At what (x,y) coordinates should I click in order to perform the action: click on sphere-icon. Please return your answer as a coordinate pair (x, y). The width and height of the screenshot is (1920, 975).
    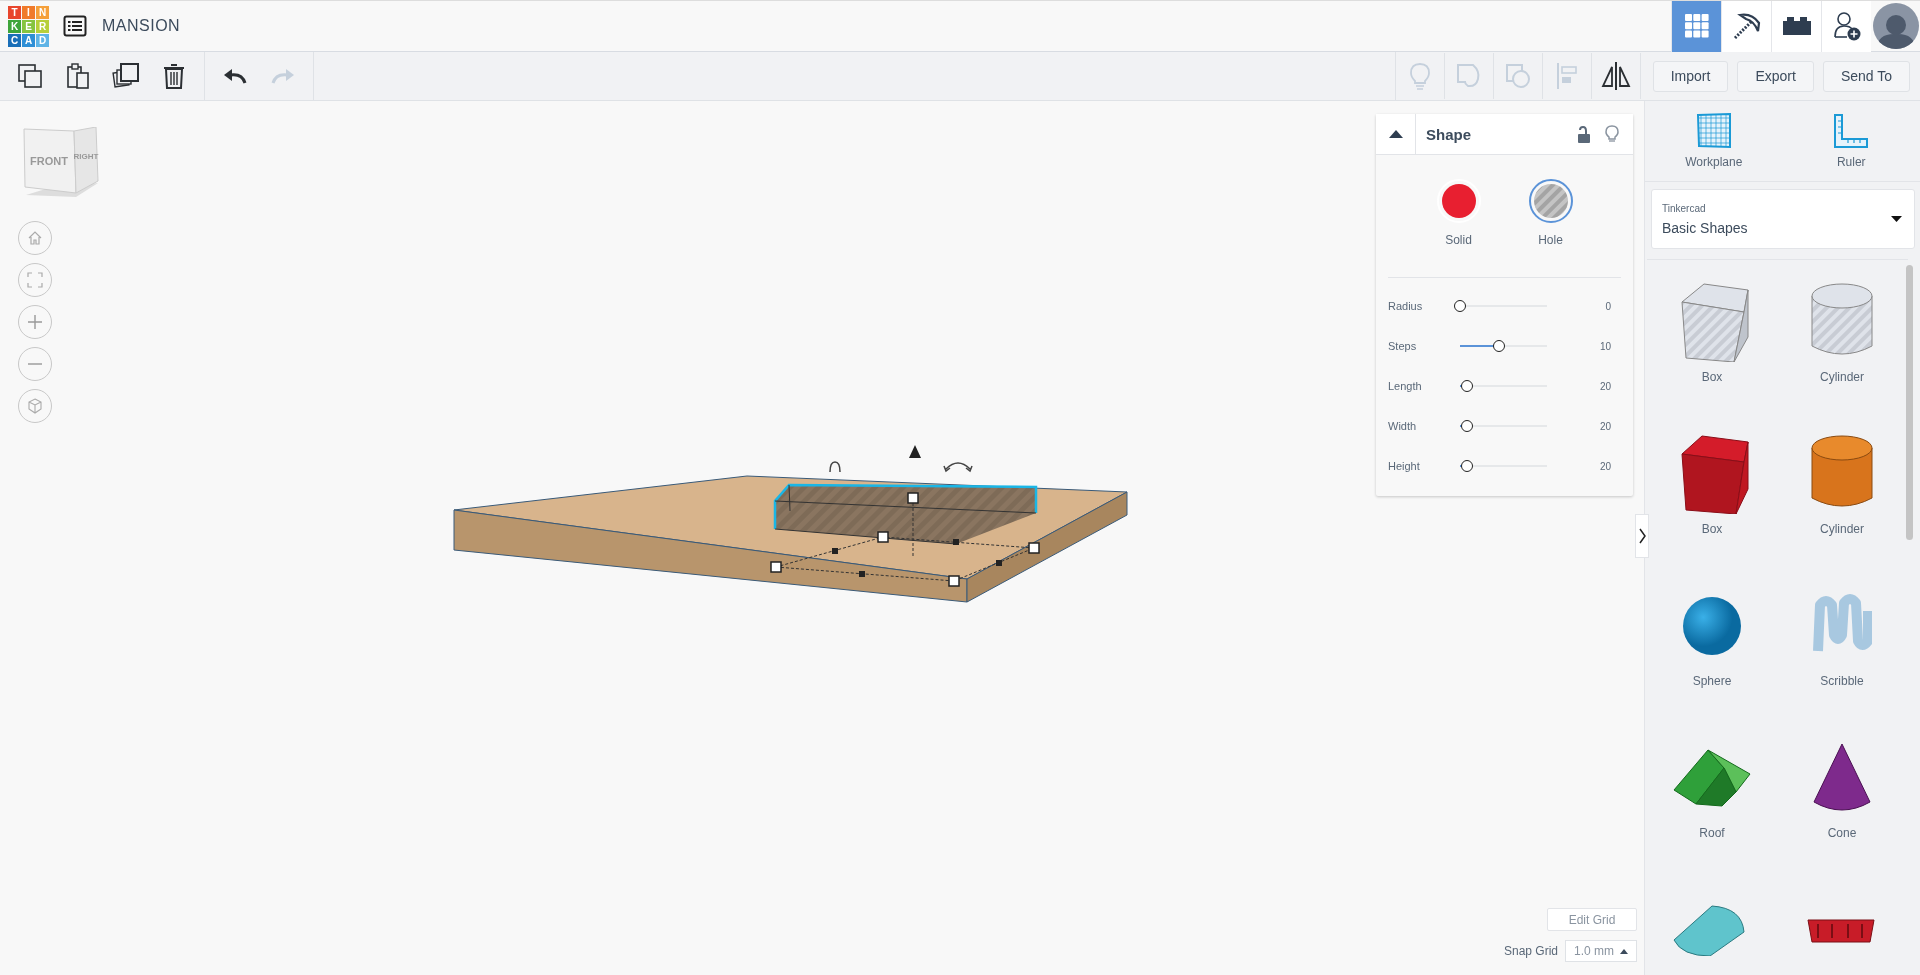
    Looking at the image, I should click on (1712, 626).